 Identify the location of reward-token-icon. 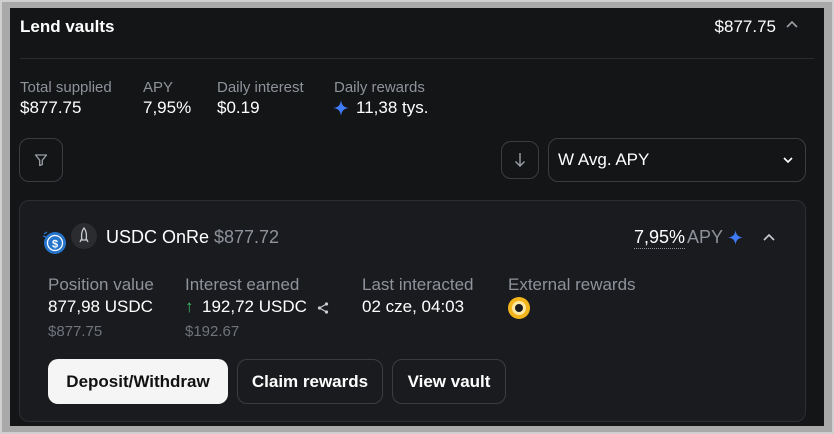
(519, 308).